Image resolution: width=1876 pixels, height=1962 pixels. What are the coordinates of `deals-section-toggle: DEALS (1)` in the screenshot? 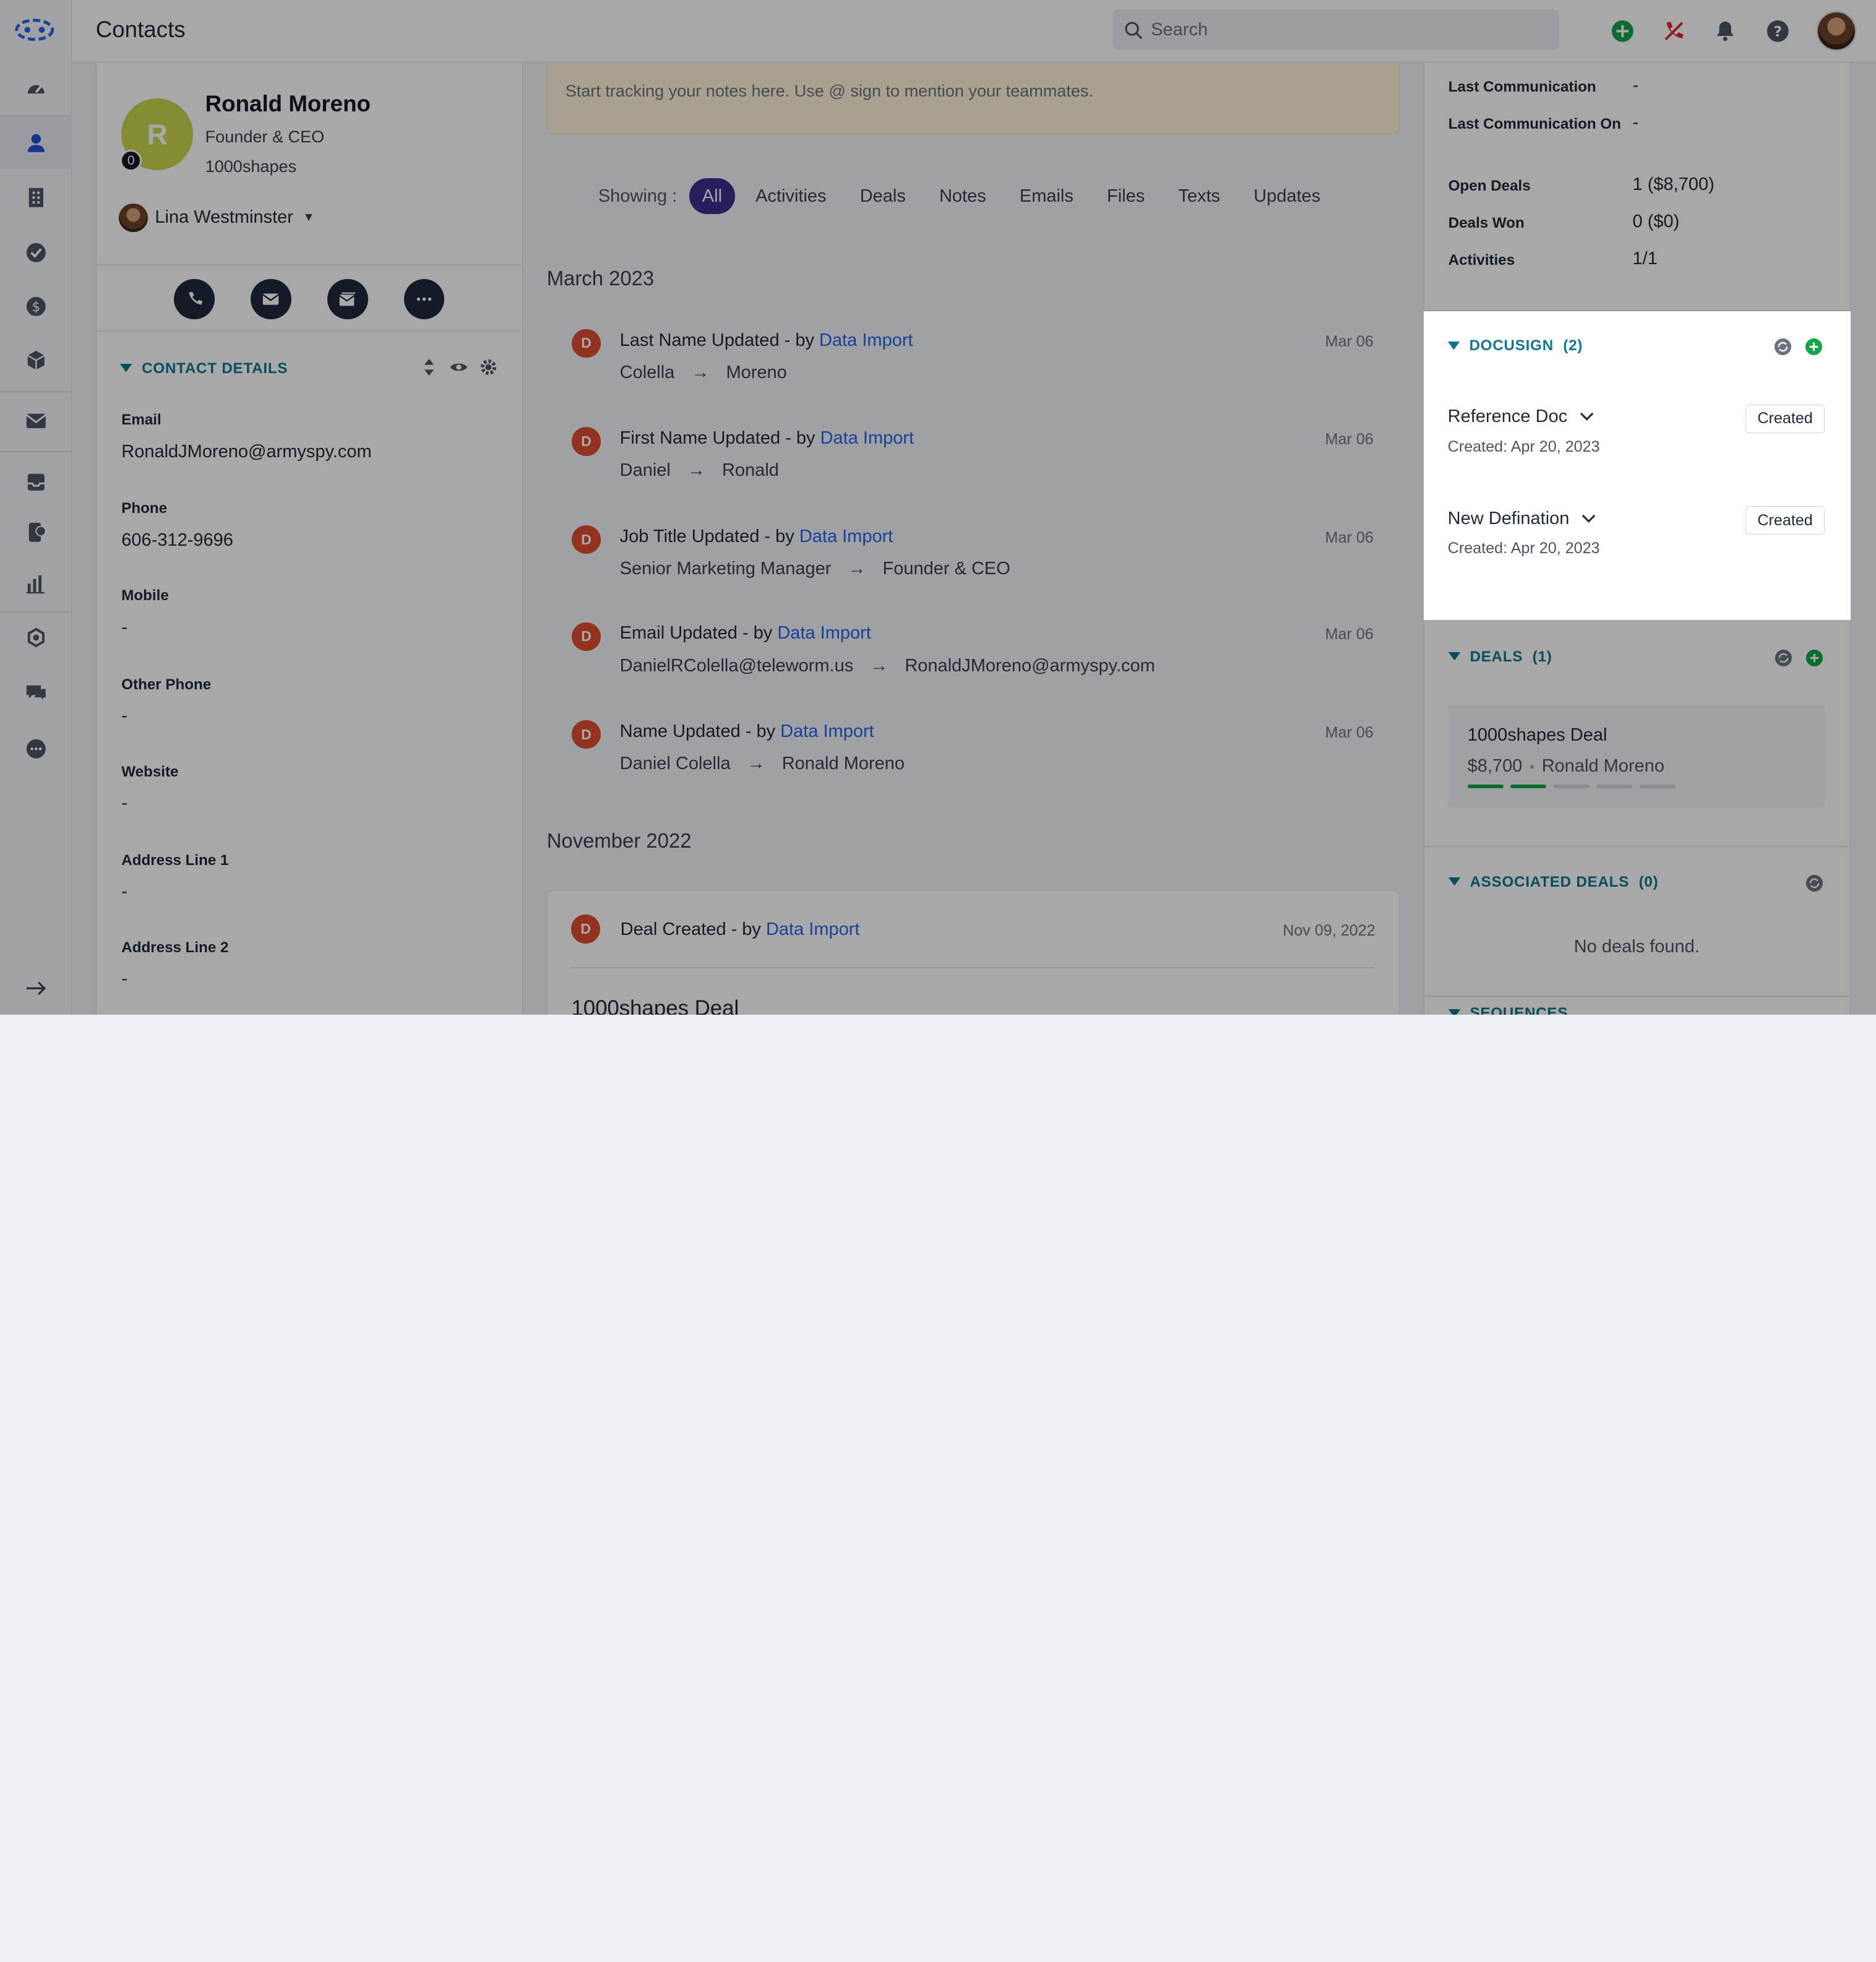 It's located at (1500, 657).